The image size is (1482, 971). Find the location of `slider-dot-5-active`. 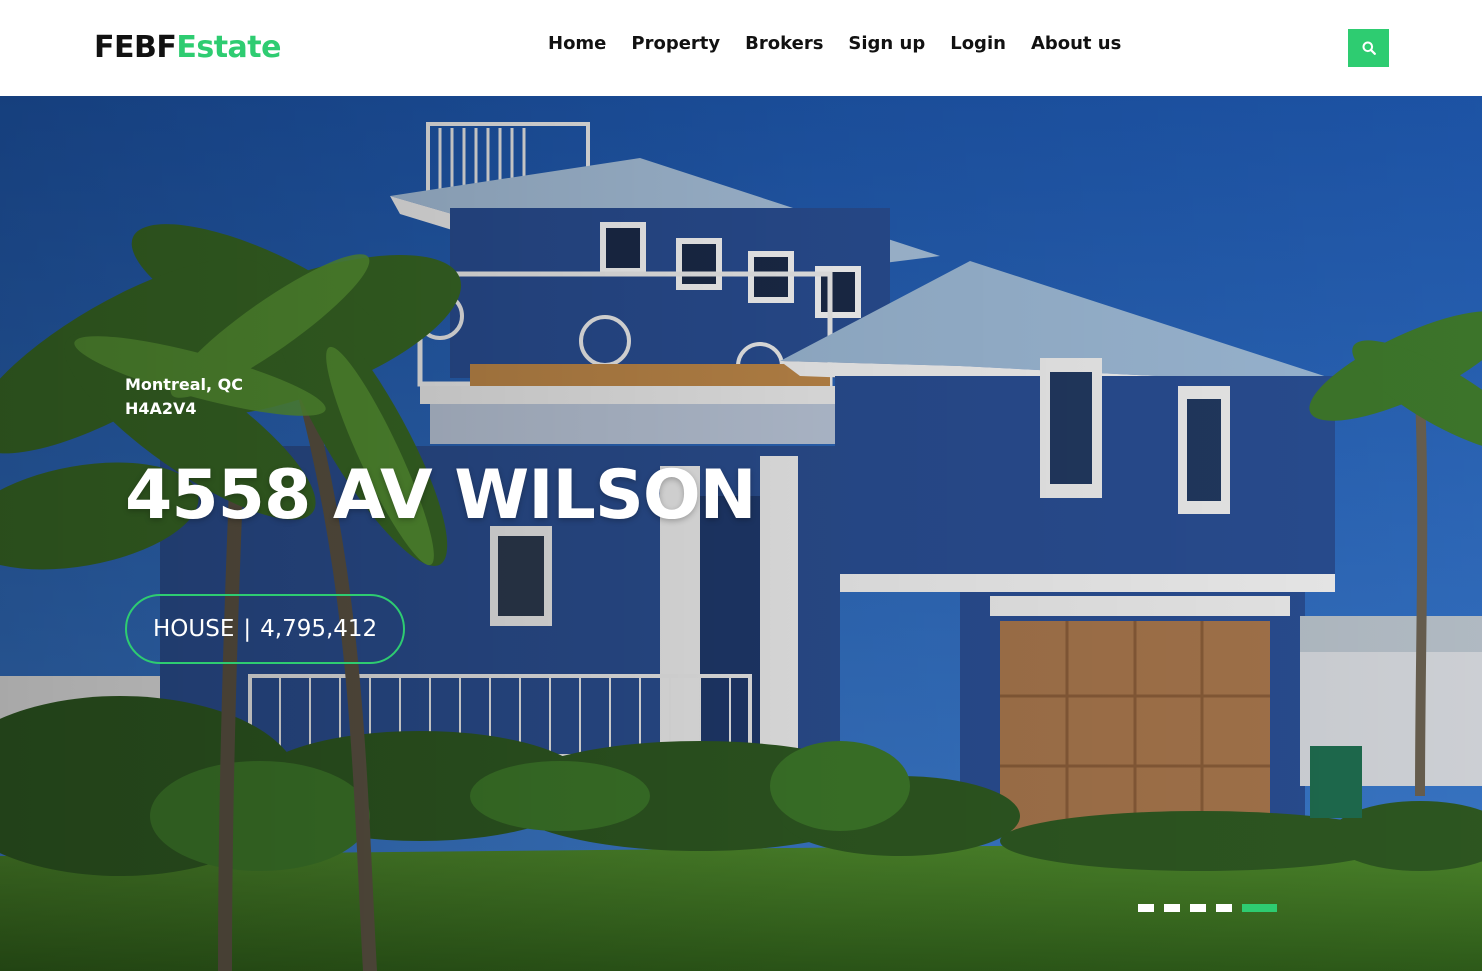

slider-dot-5-active is located at coordinates (1259, 908).